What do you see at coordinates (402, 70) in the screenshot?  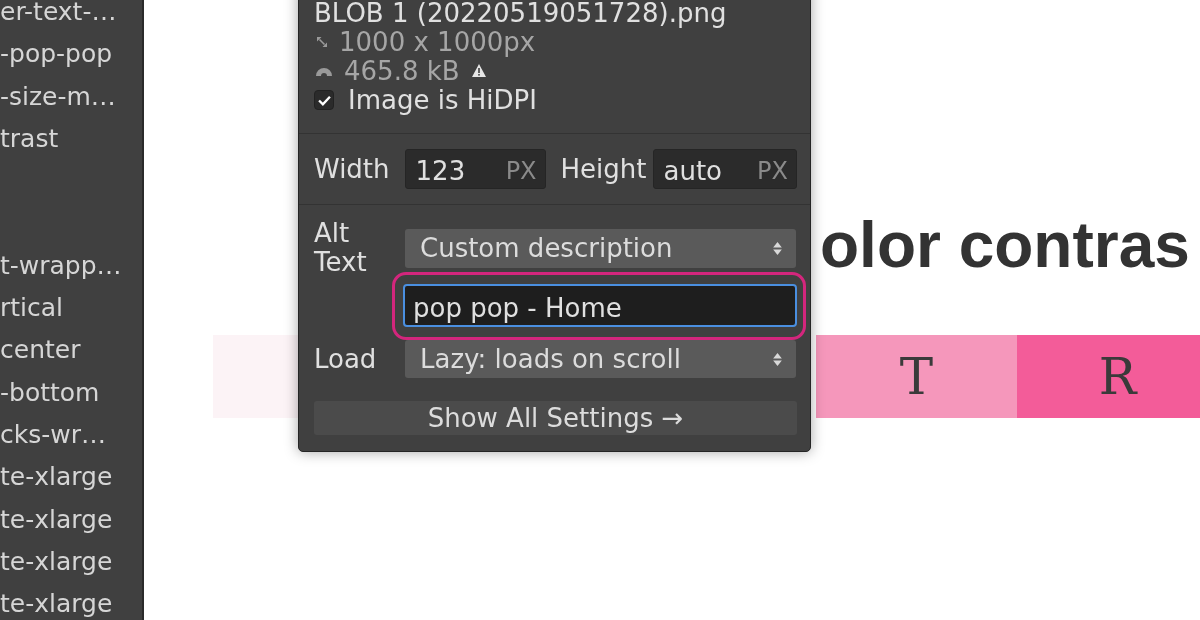 I see `file-size: 465.8 kB` at bounding box center [402, 70].